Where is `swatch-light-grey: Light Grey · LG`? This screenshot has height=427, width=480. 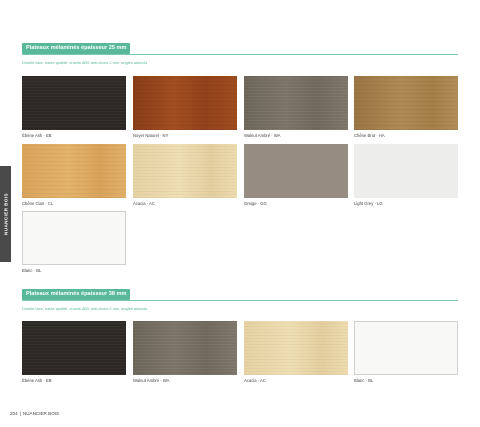 swatch-light-grey: Light Grey · LG is located at coordinates (406, 175).